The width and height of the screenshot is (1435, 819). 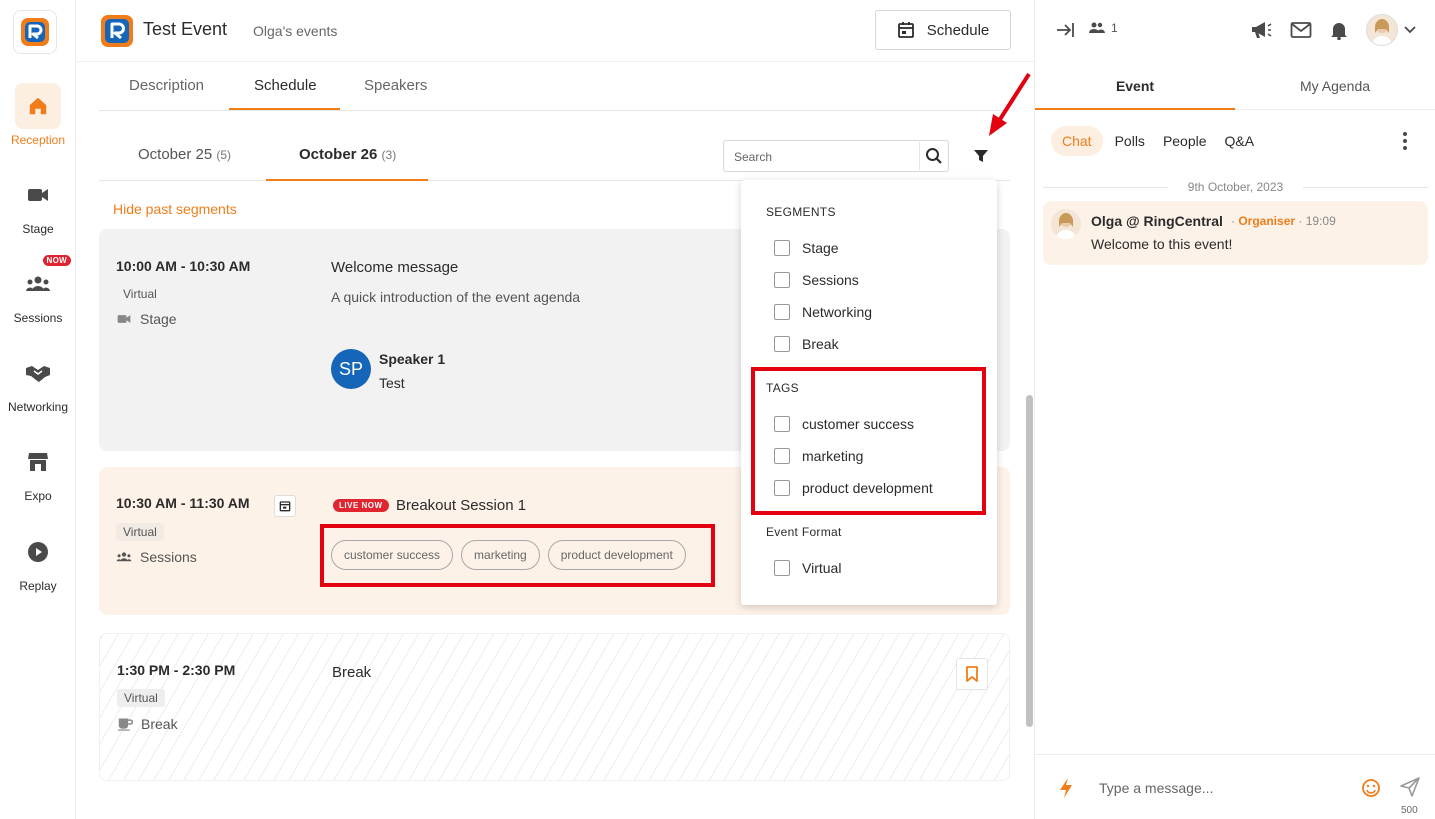 I want to click on speaker-avatar: SP, so click(x=351, y=369).